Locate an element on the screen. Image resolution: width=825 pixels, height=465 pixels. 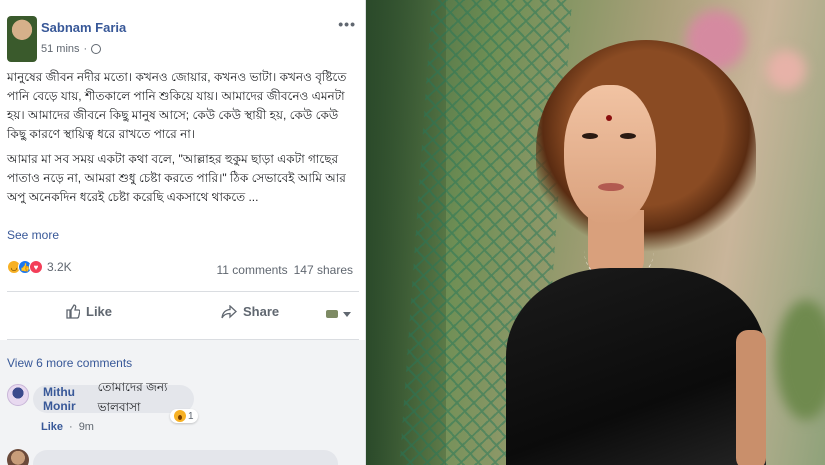
thumbs-up-icon is located at coordinates (73, 311).